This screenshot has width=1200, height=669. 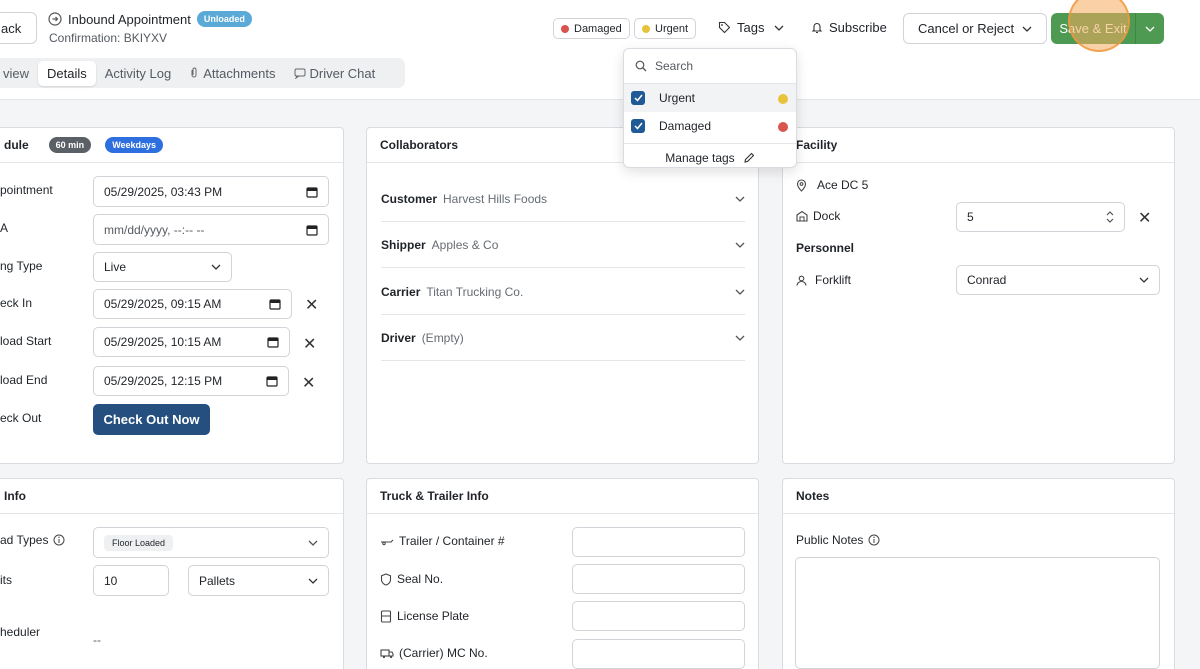 I want to click on confirmation-number: Confirmation: BKIYXV, so click(x=108, y=38).